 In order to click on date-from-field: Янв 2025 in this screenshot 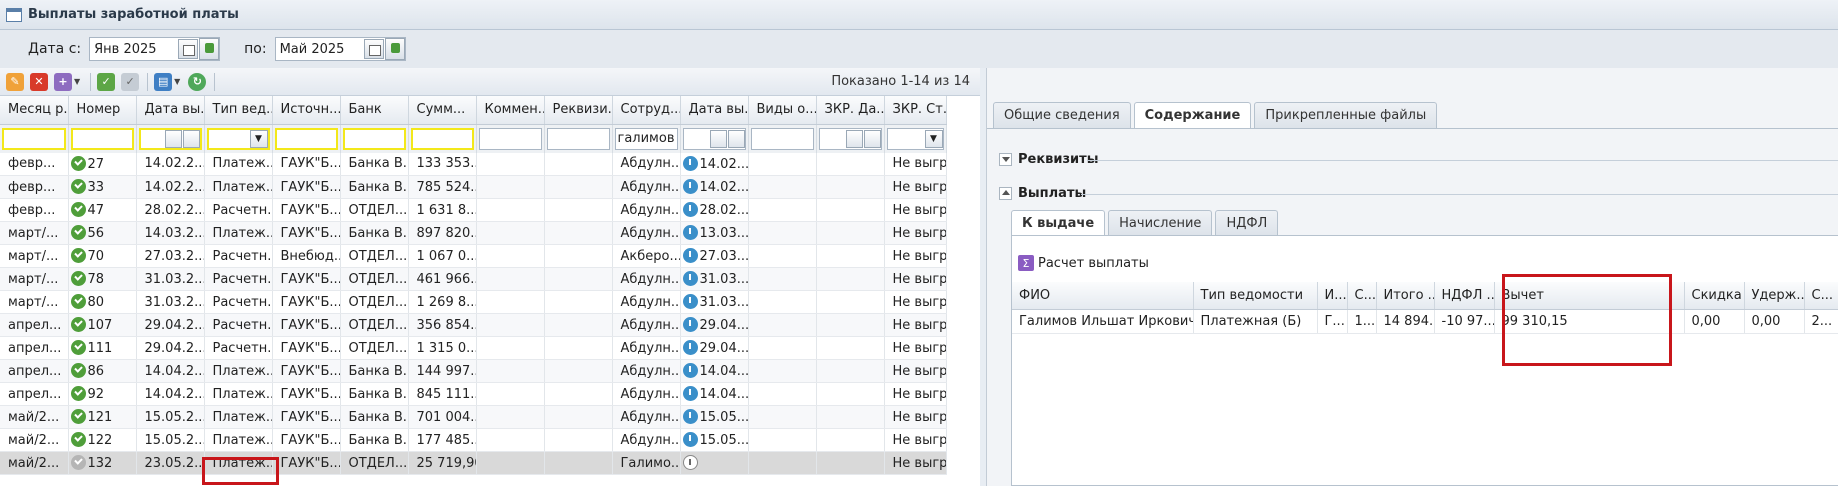, I will do `click(155, 49)`.